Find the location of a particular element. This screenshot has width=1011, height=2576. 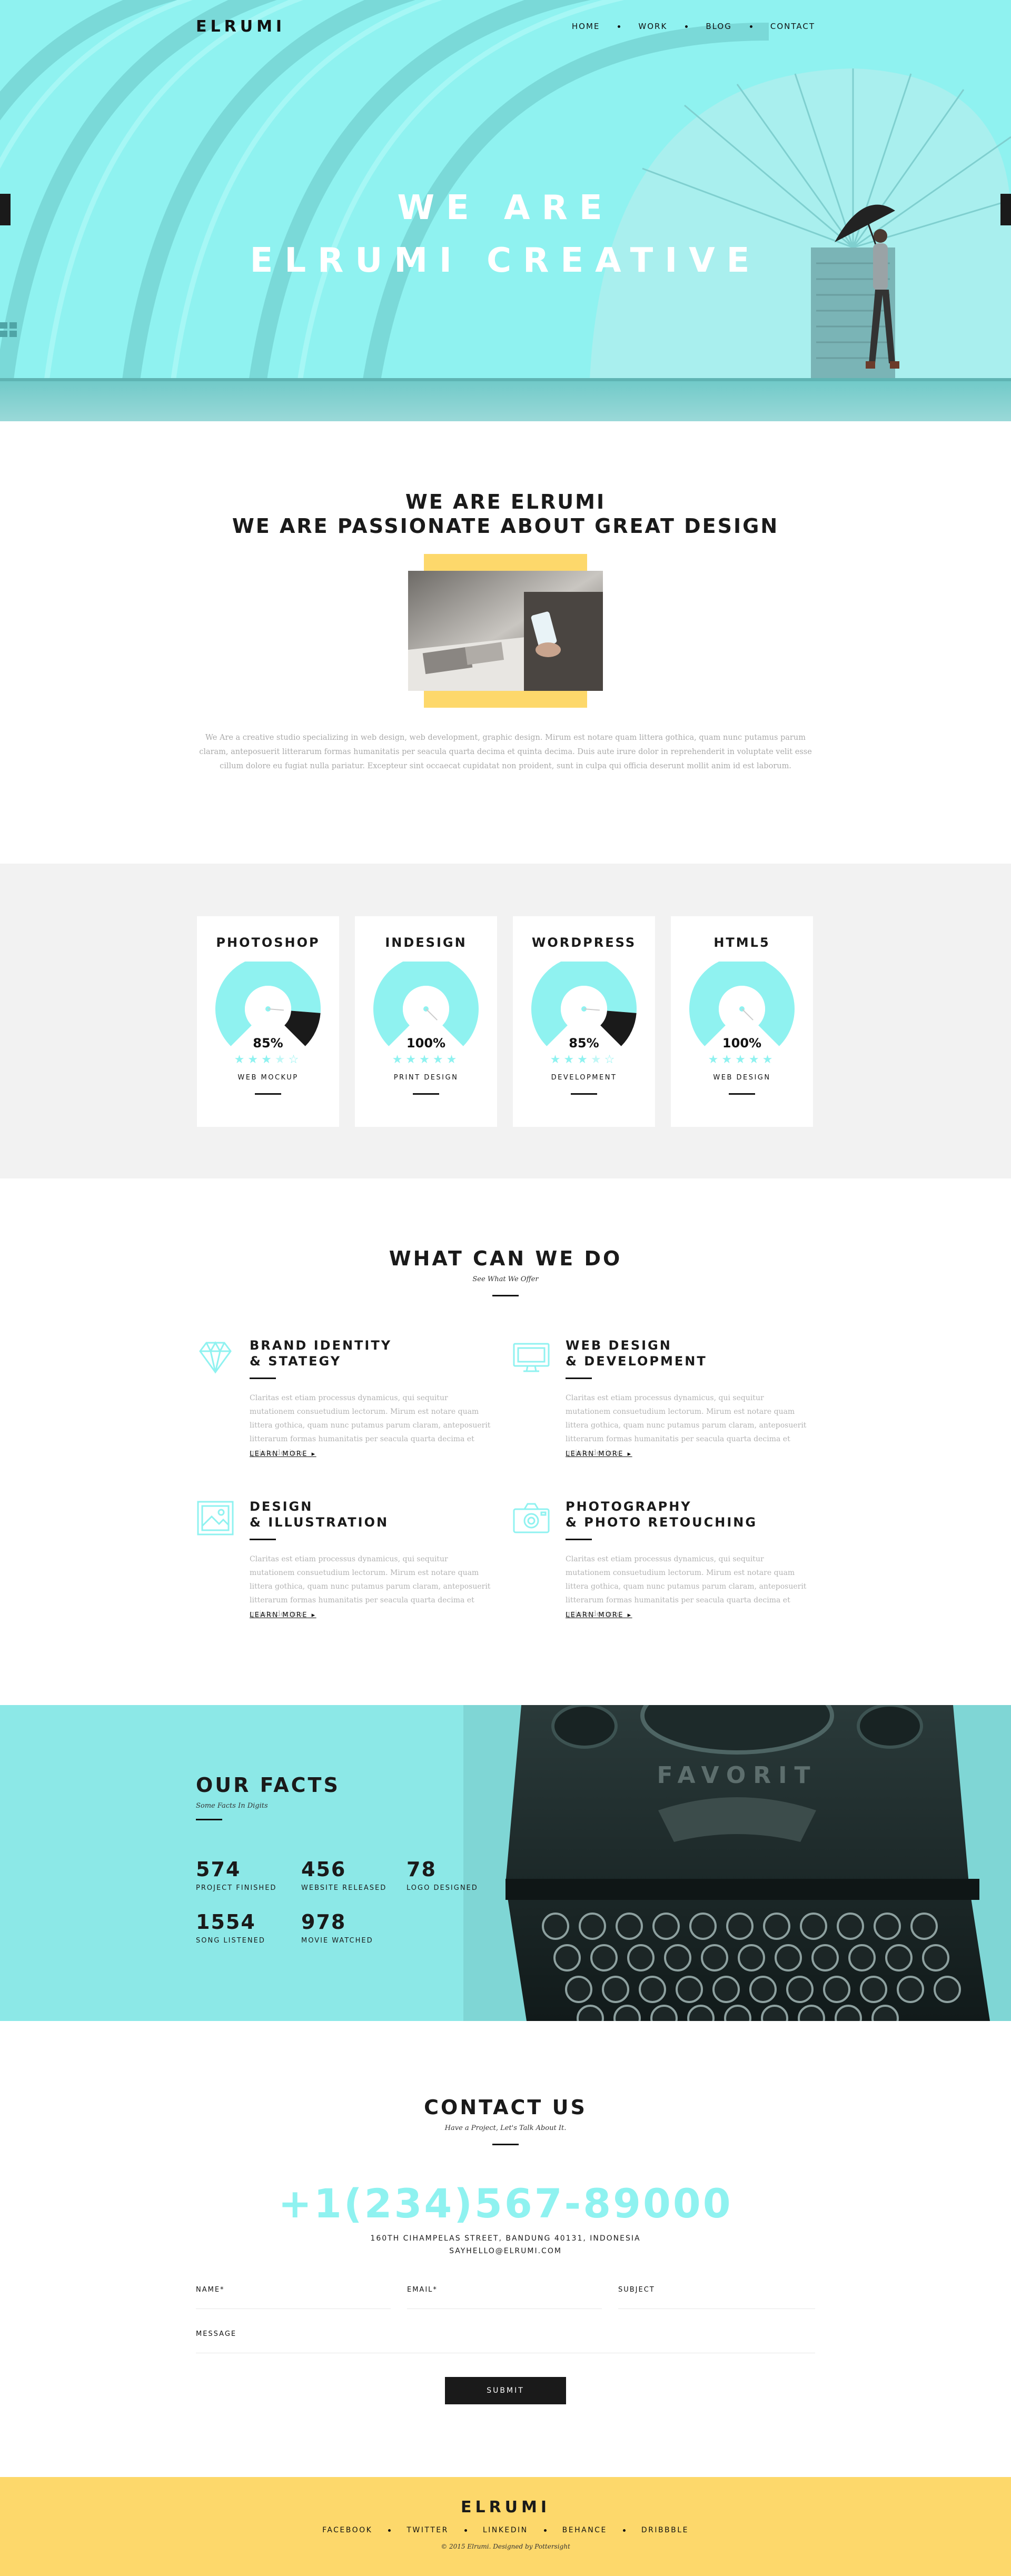

fact-number: 78 is located at coordinates (422, 1869).